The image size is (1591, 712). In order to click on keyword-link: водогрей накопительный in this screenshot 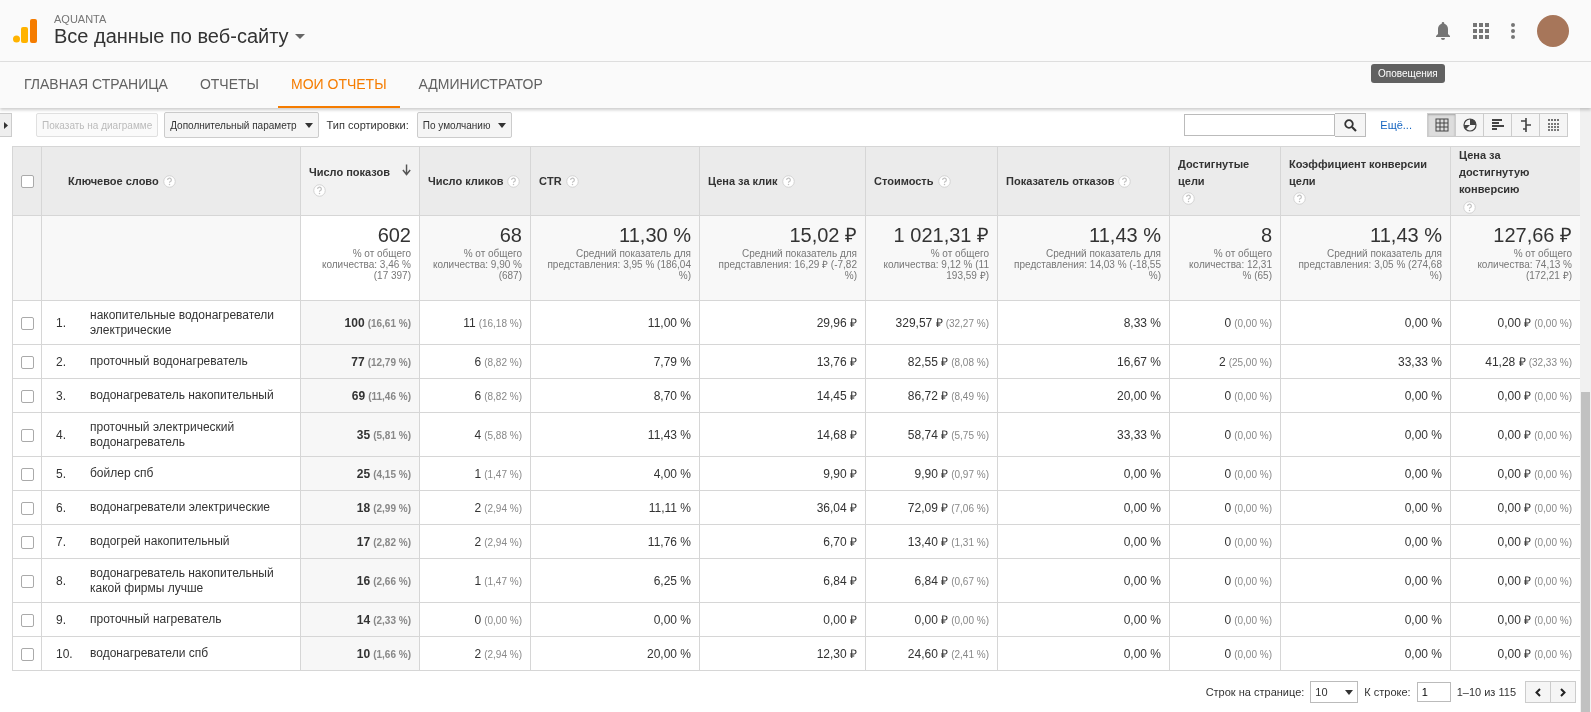, I will do `click(155, 541)`.